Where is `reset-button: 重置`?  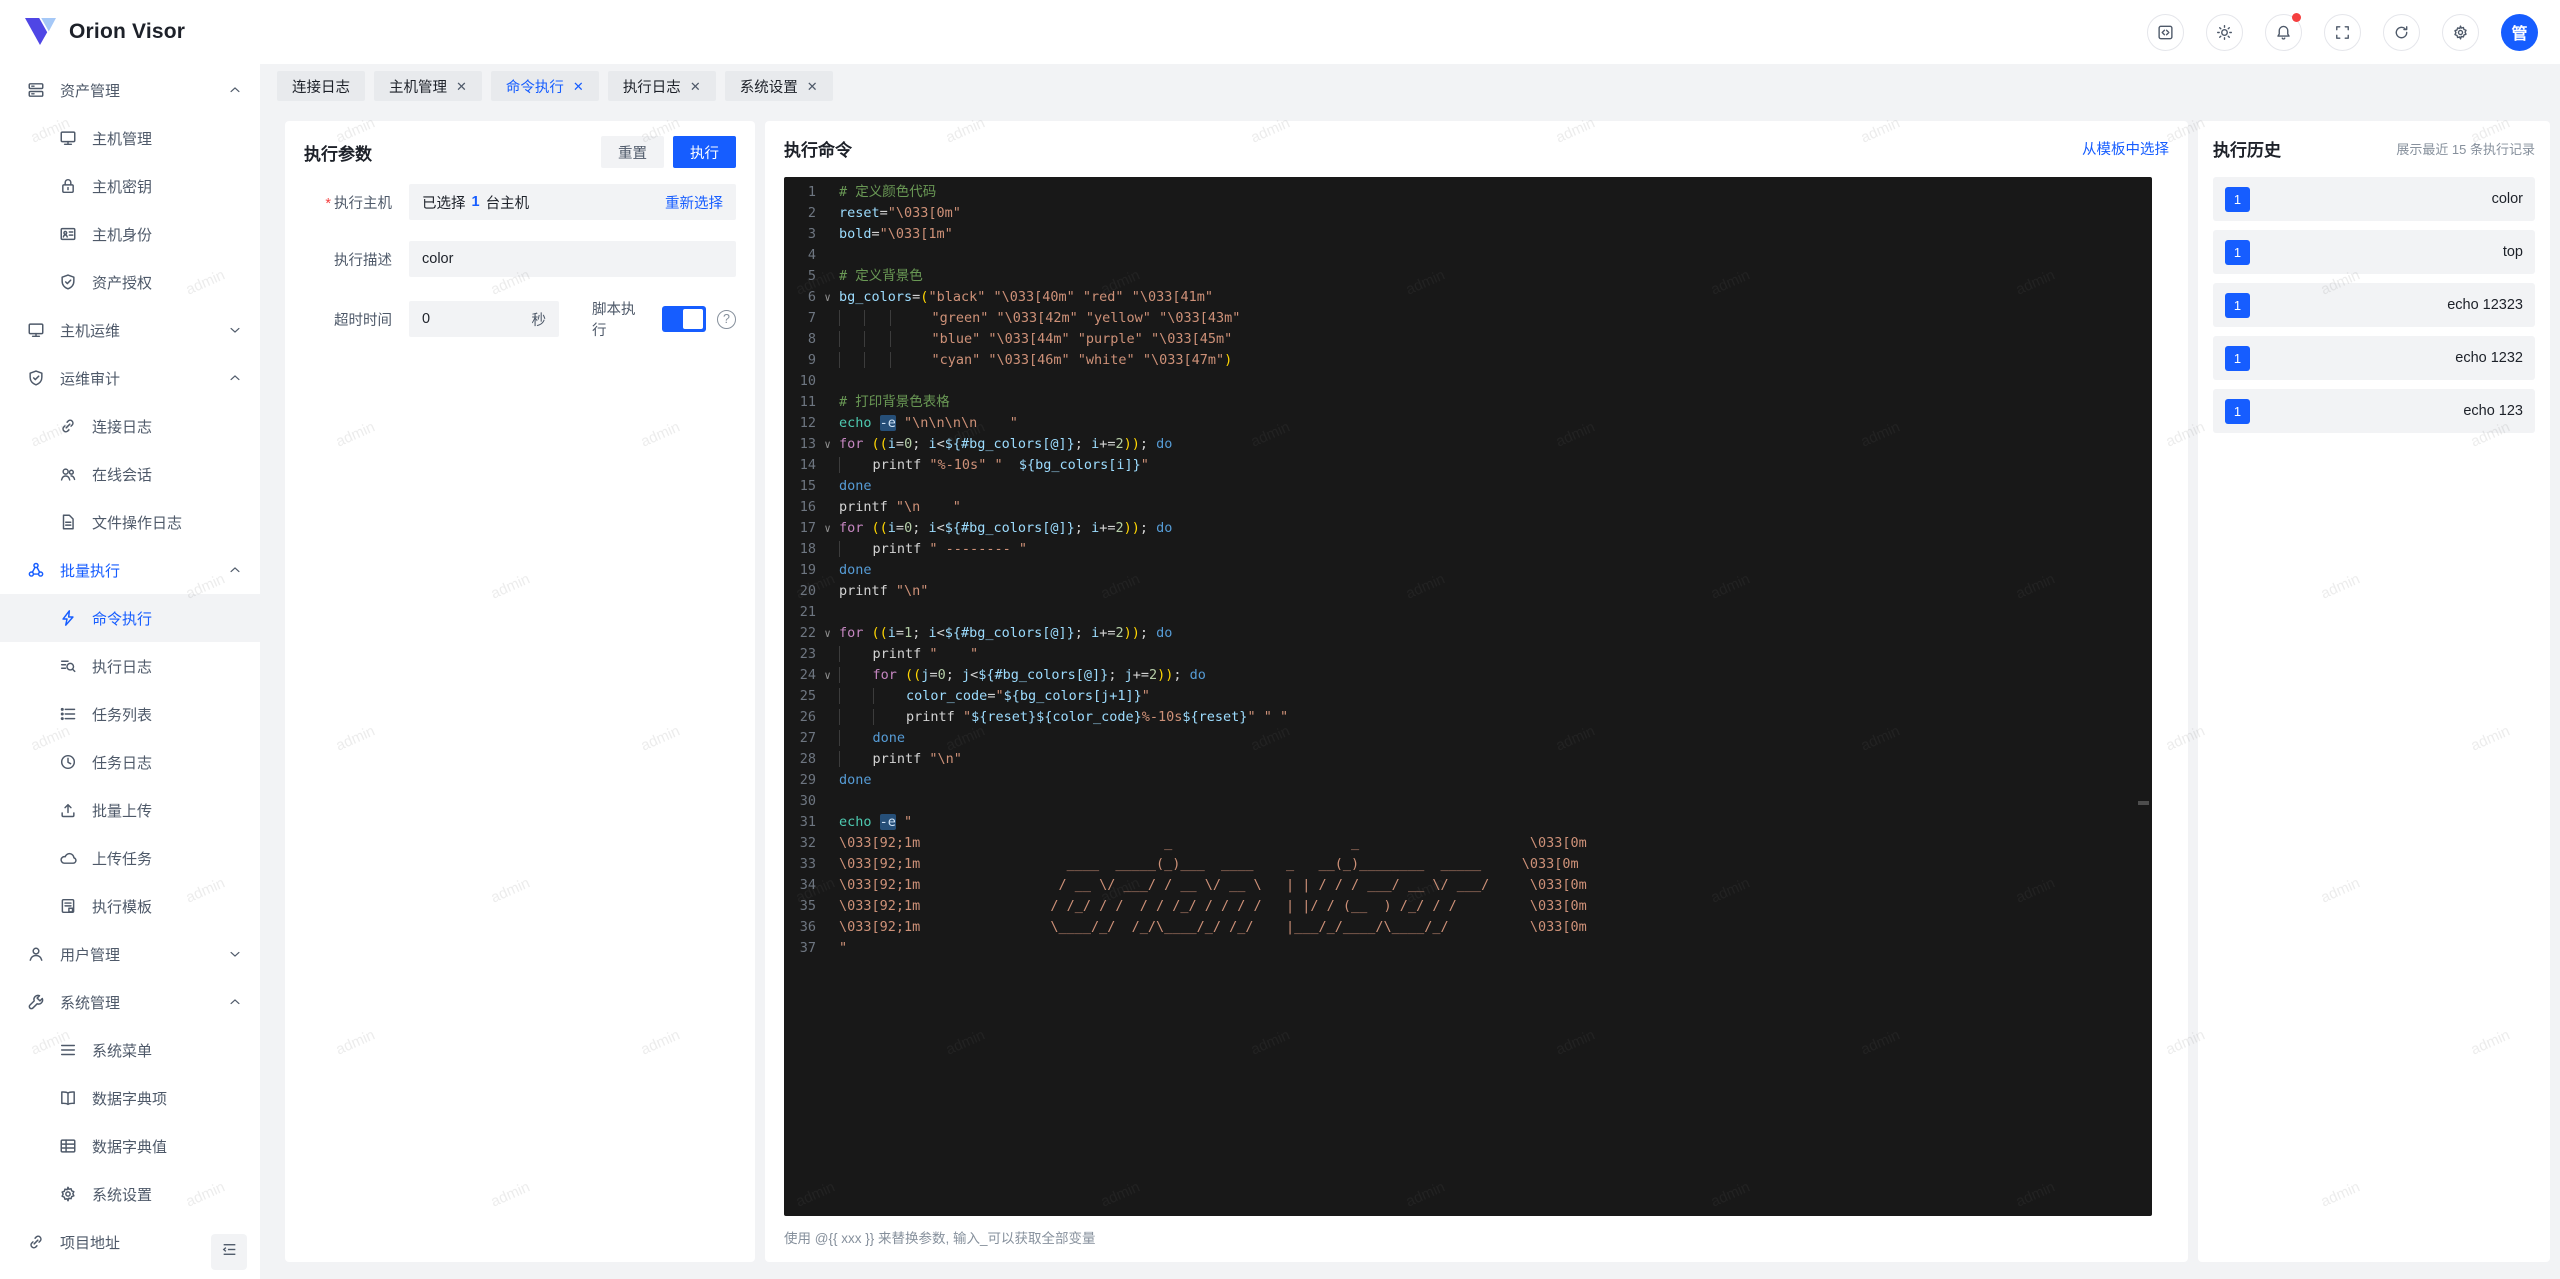 reset-button: 重置 is located at coordinates (632, 152).